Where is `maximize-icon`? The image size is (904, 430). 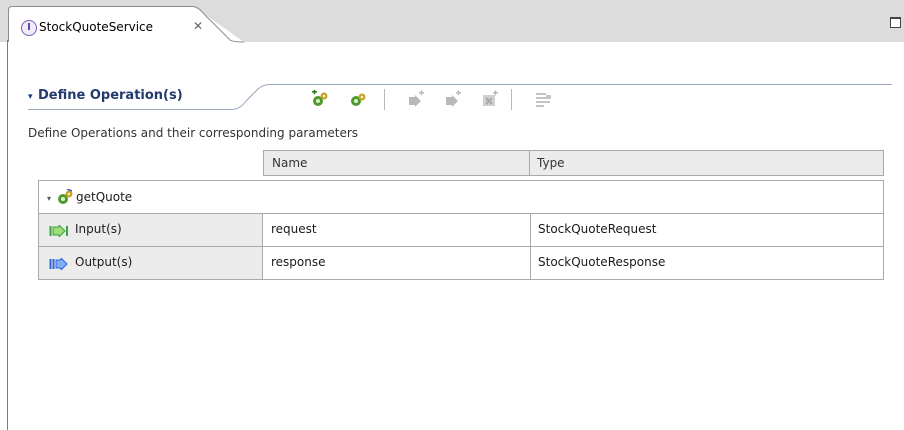 maximize-icon is located at coordinates (895, 22).